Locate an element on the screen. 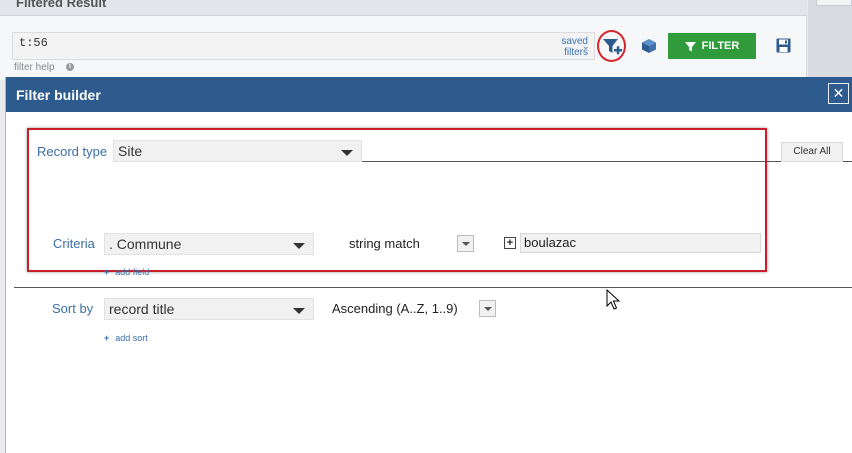  sort-field-select: record title is located at coordinates (209, 309).